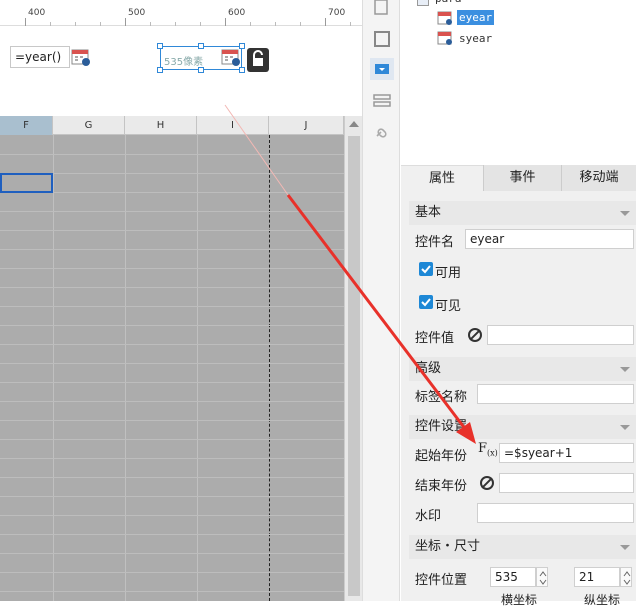 This screenshot has height=608, width=636. What do you see at coordinates (476, 17) in the screenshot?
I see `tree-item-eyear: eyear` at bounding box center [476, 17].